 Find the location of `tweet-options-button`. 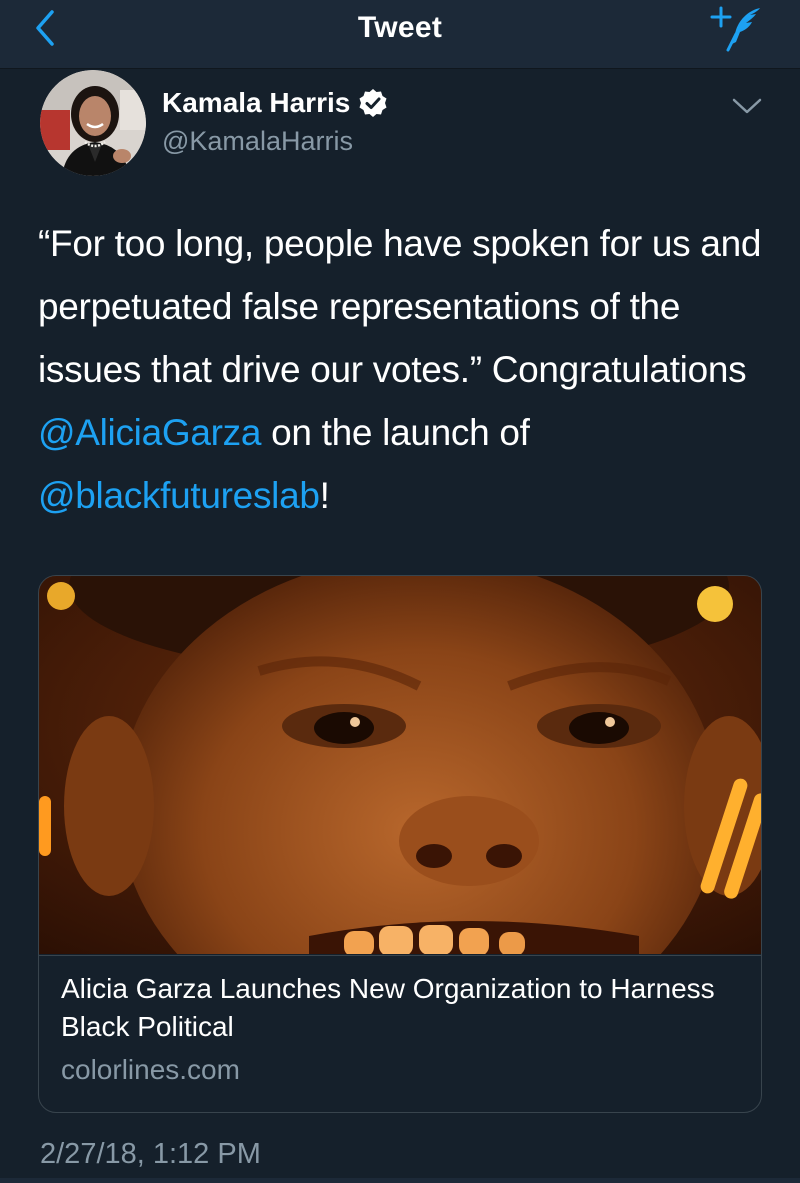

tweet-options-button is located at coordinates (747, 106).